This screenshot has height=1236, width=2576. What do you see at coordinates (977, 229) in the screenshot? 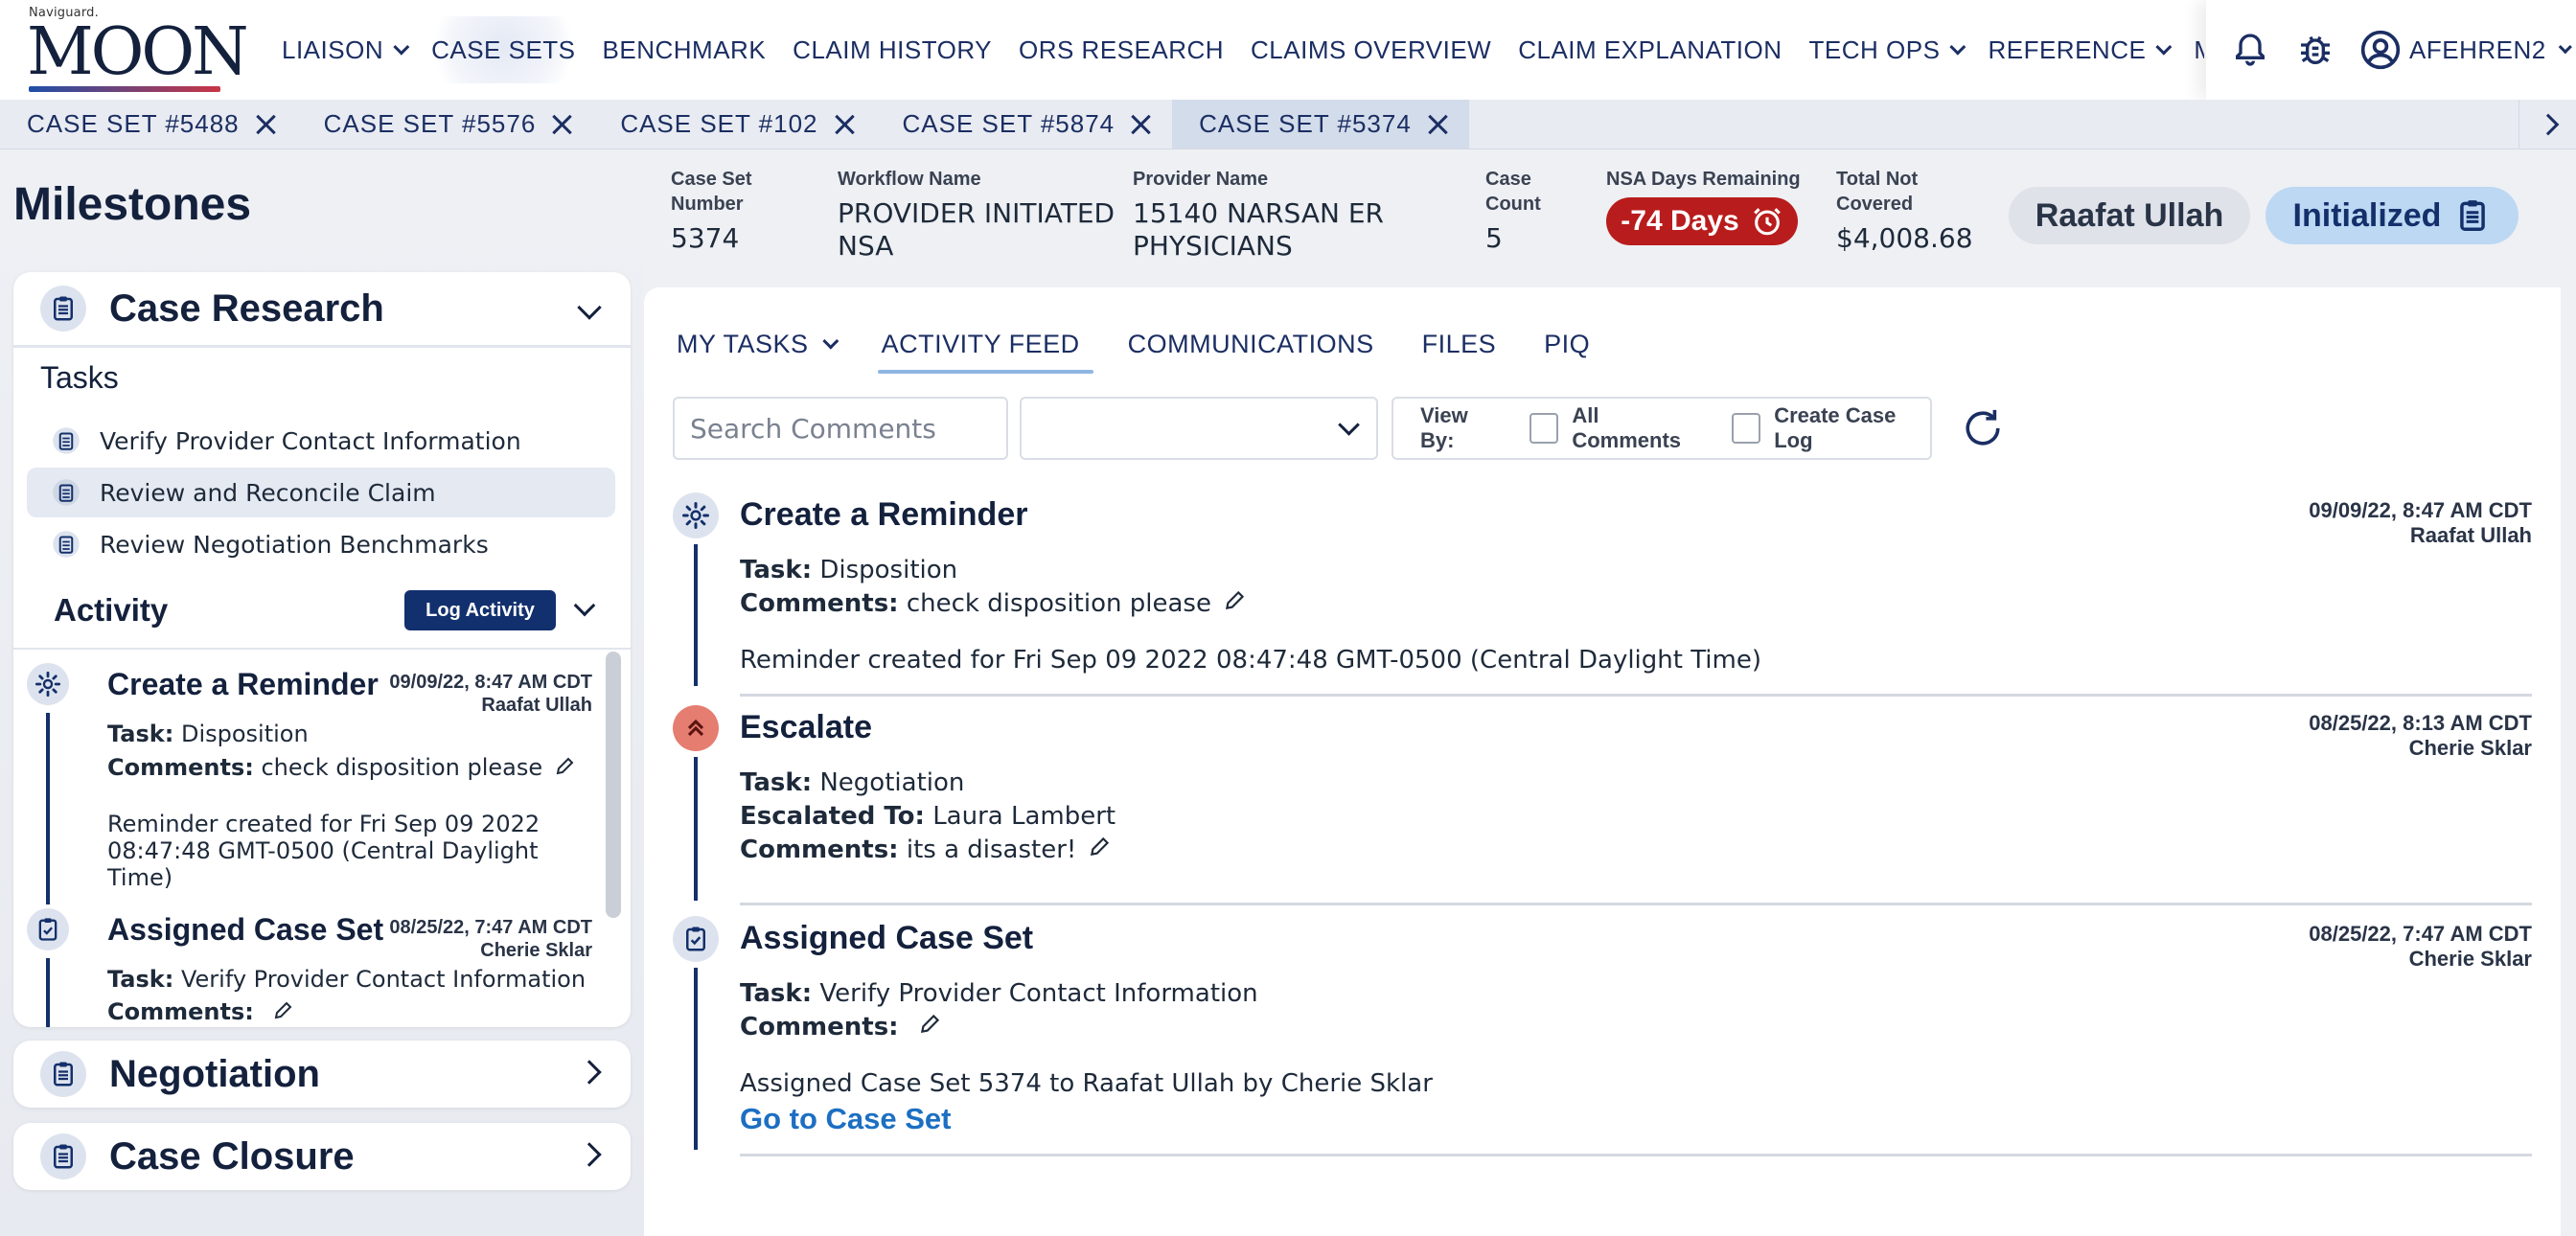
I see `workflow-name-value: PROVIDER INITIATED NSA` at bounding box center [977, 229].